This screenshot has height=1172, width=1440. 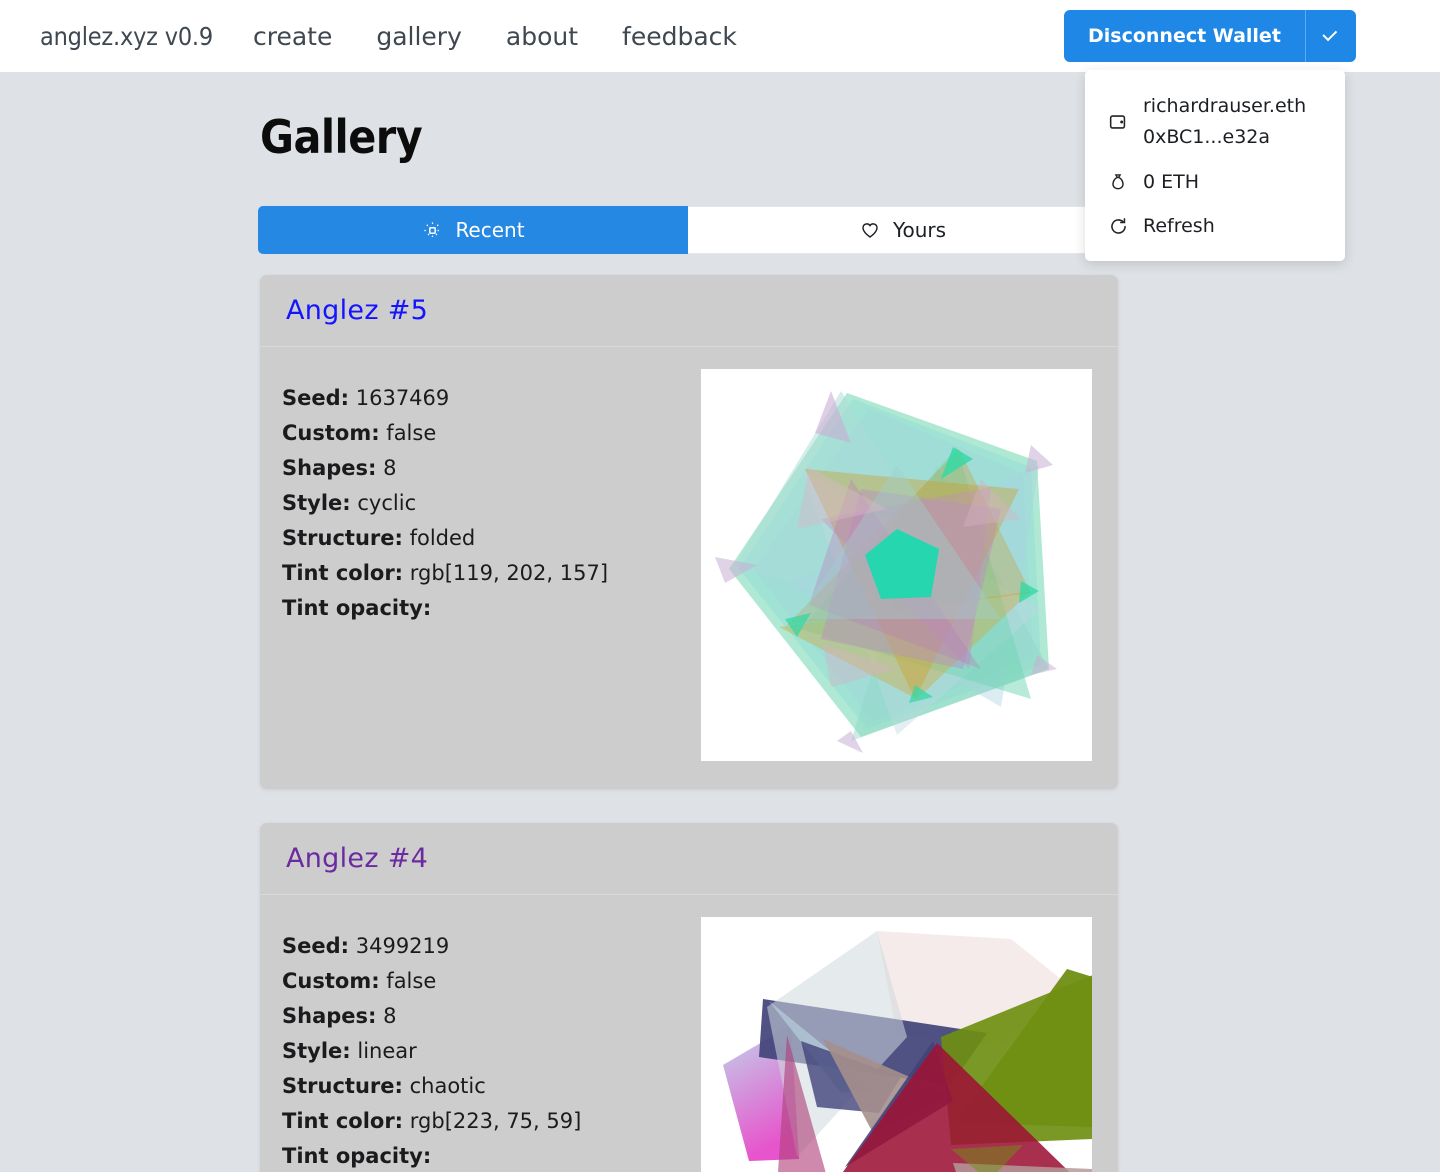 I want to click on nav-link-about: about, so click(x=542, y=36).